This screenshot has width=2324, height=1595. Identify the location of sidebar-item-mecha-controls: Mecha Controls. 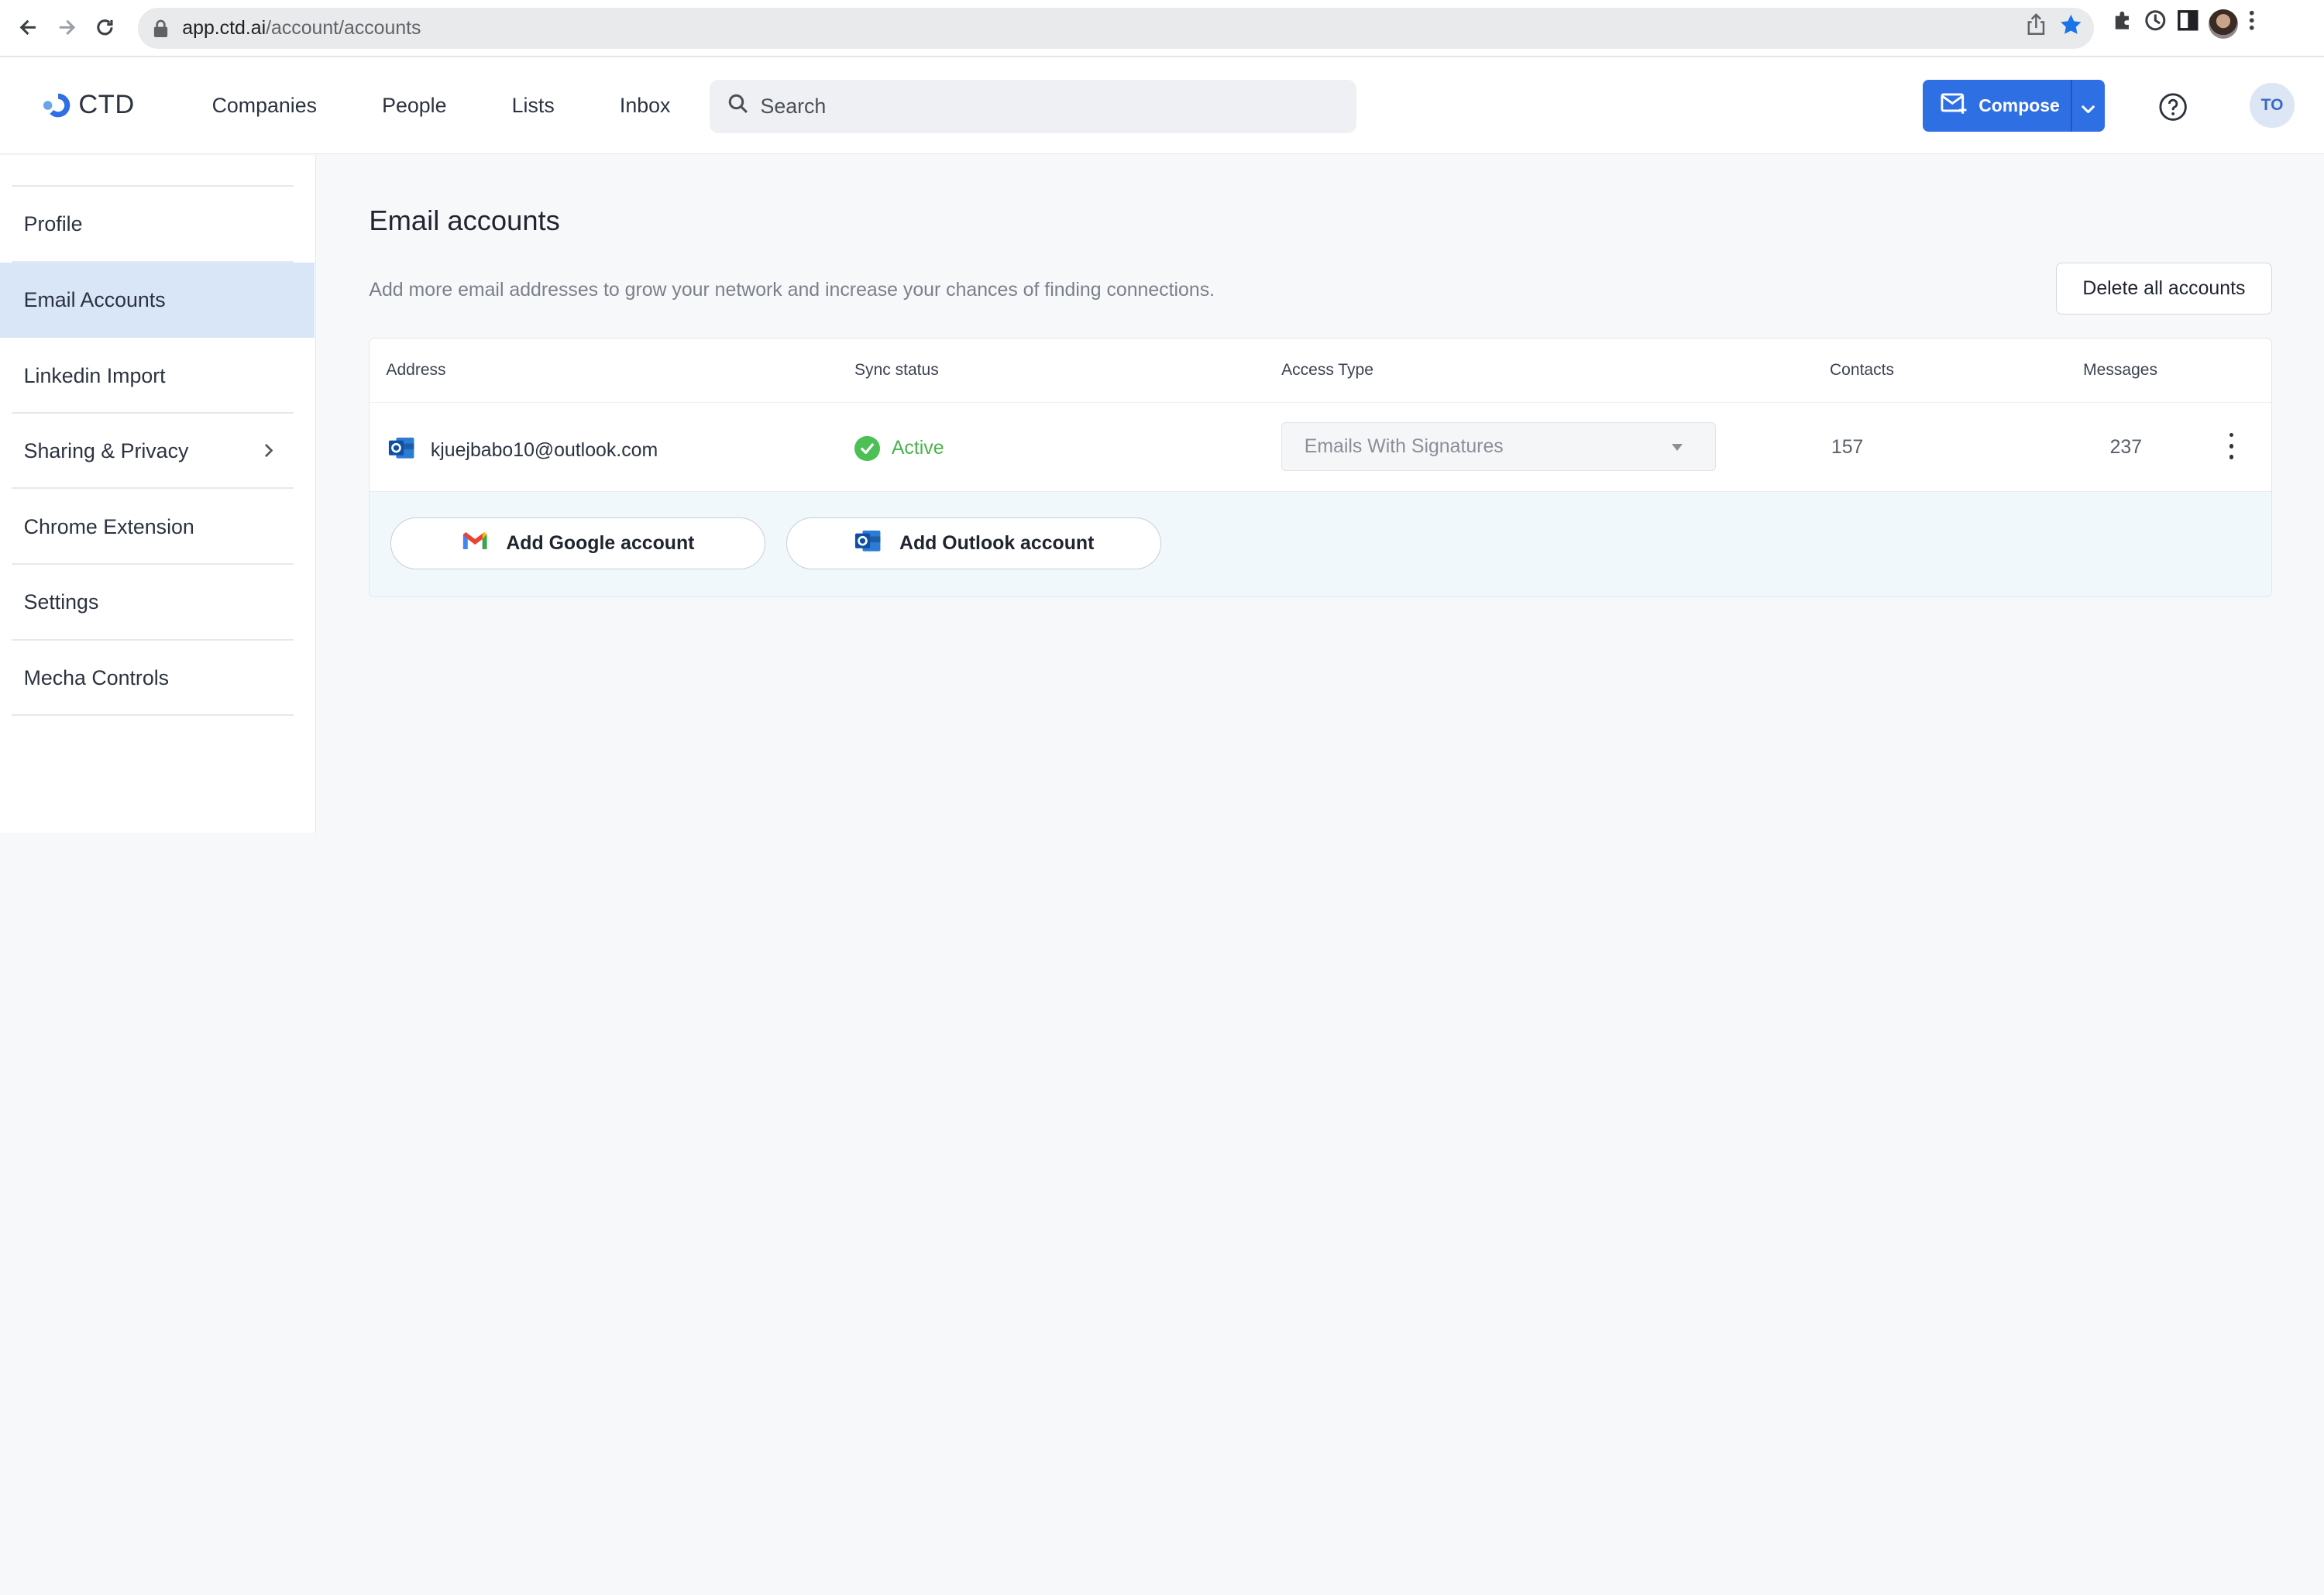
(157, 679).